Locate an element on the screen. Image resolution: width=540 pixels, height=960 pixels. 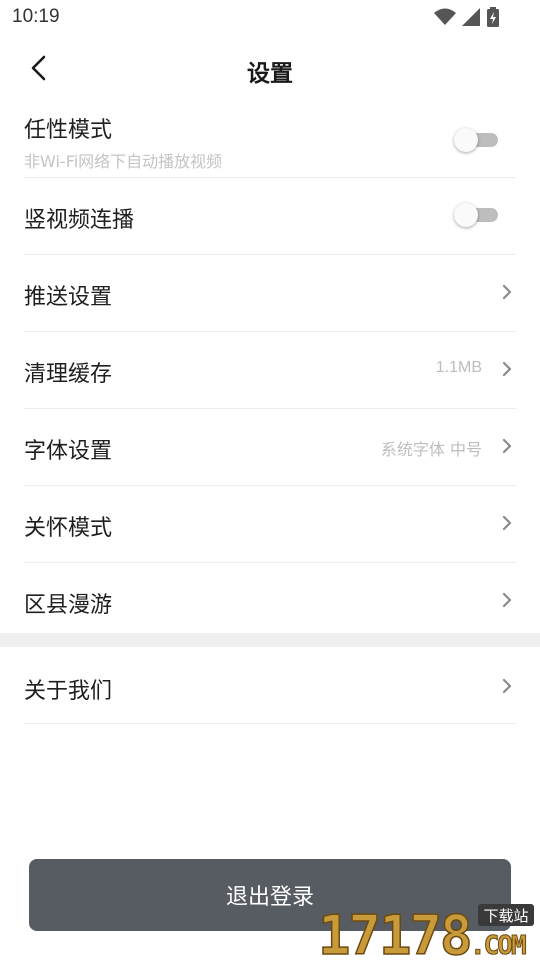
setting-label: 区县漫游 is located at coordinates (68, 605).